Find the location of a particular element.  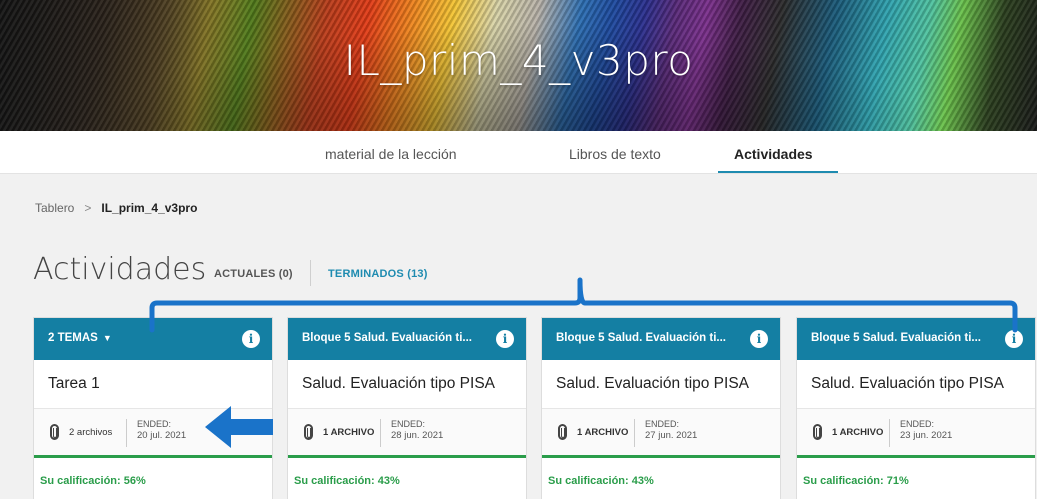

card-meta: 1 ARCHIVO ENDED: 28 jun. 2021 is located at coordinates (407, 431).